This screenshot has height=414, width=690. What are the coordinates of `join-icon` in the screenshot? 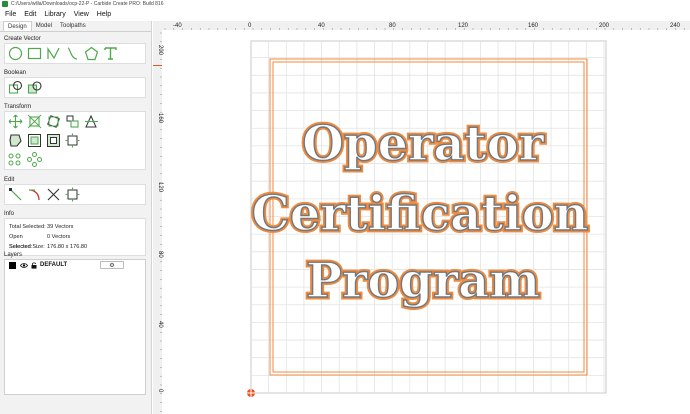 It's located at (72, 194).